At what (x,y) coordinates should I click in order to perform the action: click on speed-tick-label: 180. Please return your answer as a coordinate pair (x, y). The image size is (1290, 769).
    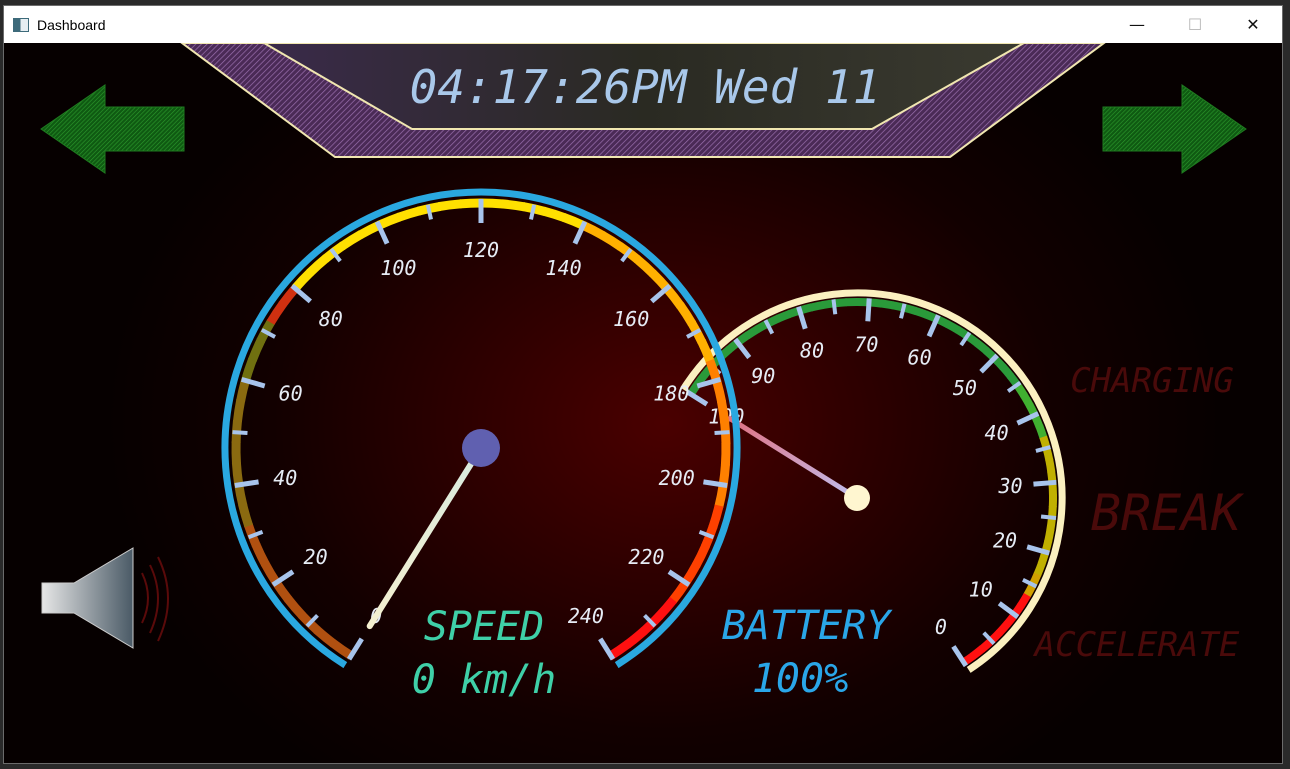
    Looking at the image, I should click on (671, 393).